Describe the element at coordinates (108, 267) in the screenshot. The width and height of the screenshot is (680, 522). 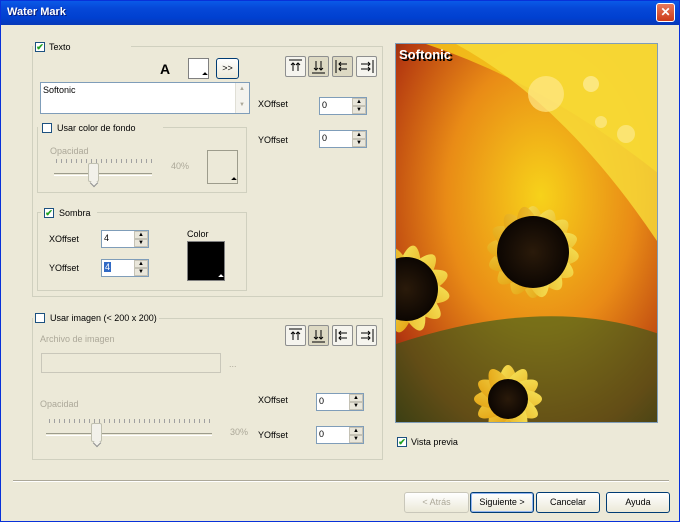
I see `shadow-yoffset-value: 4` at that location.